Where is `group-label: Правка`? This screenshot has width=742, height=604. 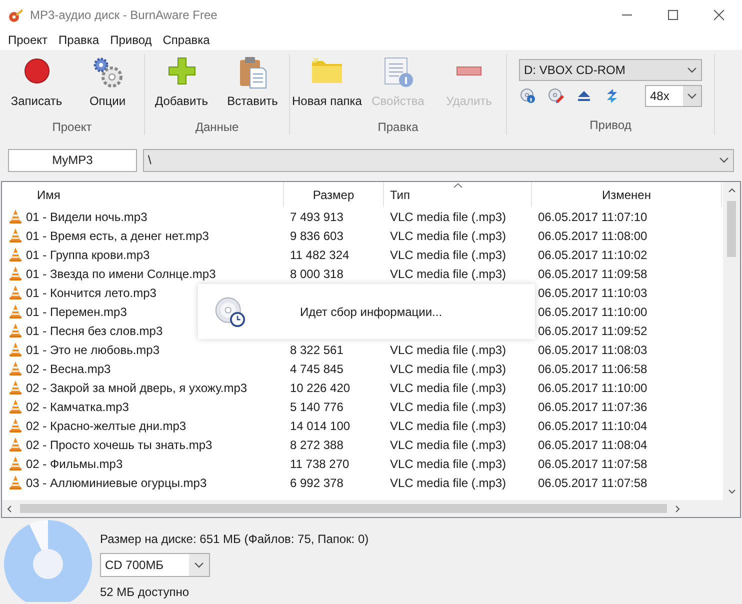
group-label: Правка is located at coordinates (398, 127).